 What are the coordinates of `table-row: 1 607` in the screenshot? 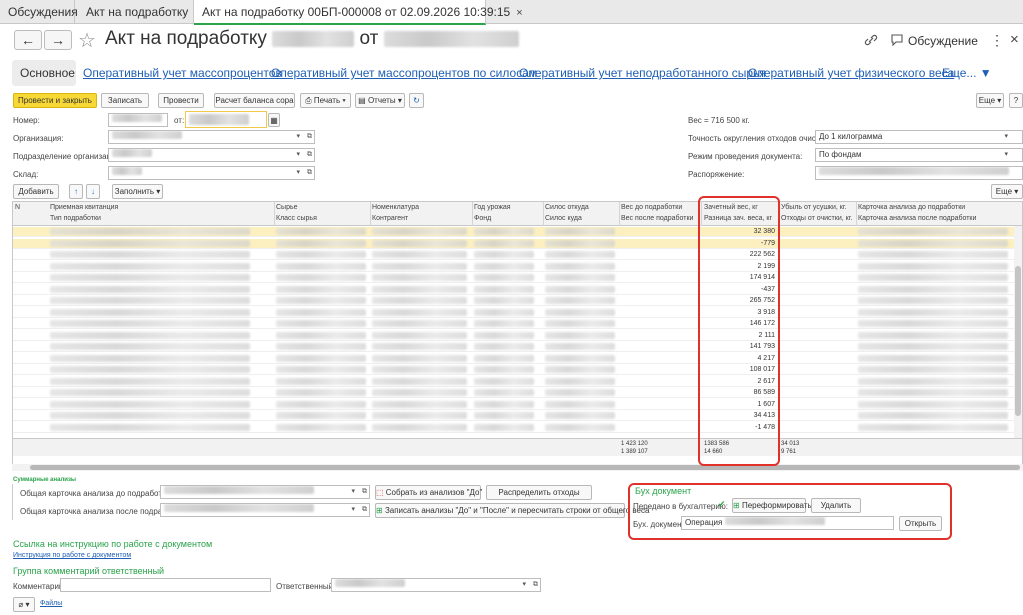 It's located at (517, 405).